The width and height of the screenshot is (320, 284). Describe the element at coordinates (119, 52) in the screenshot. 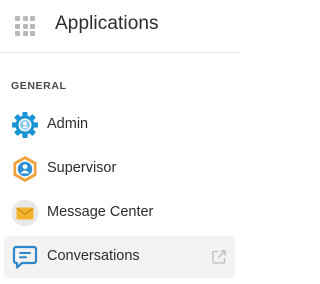

I see `header-divider` at that location.